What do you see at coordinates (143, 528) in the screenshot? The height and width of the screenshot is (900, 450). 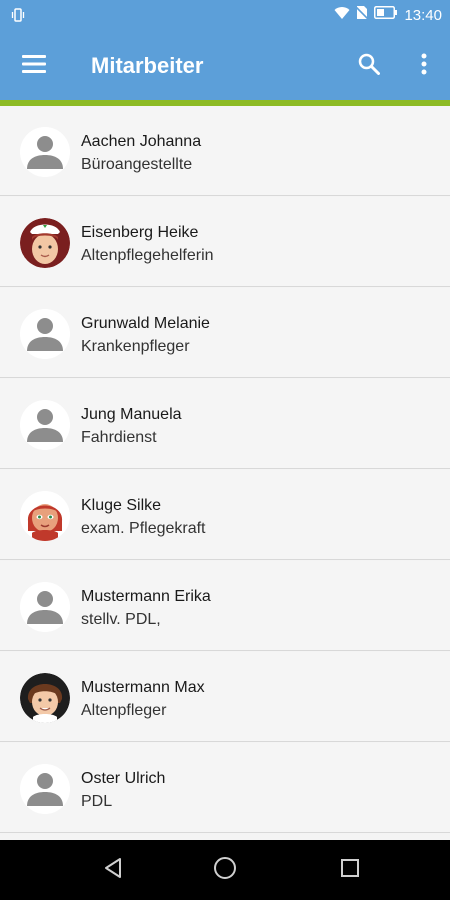 I see `employee-role: exam. Pflegekraft` at bounding box center [143, 528].